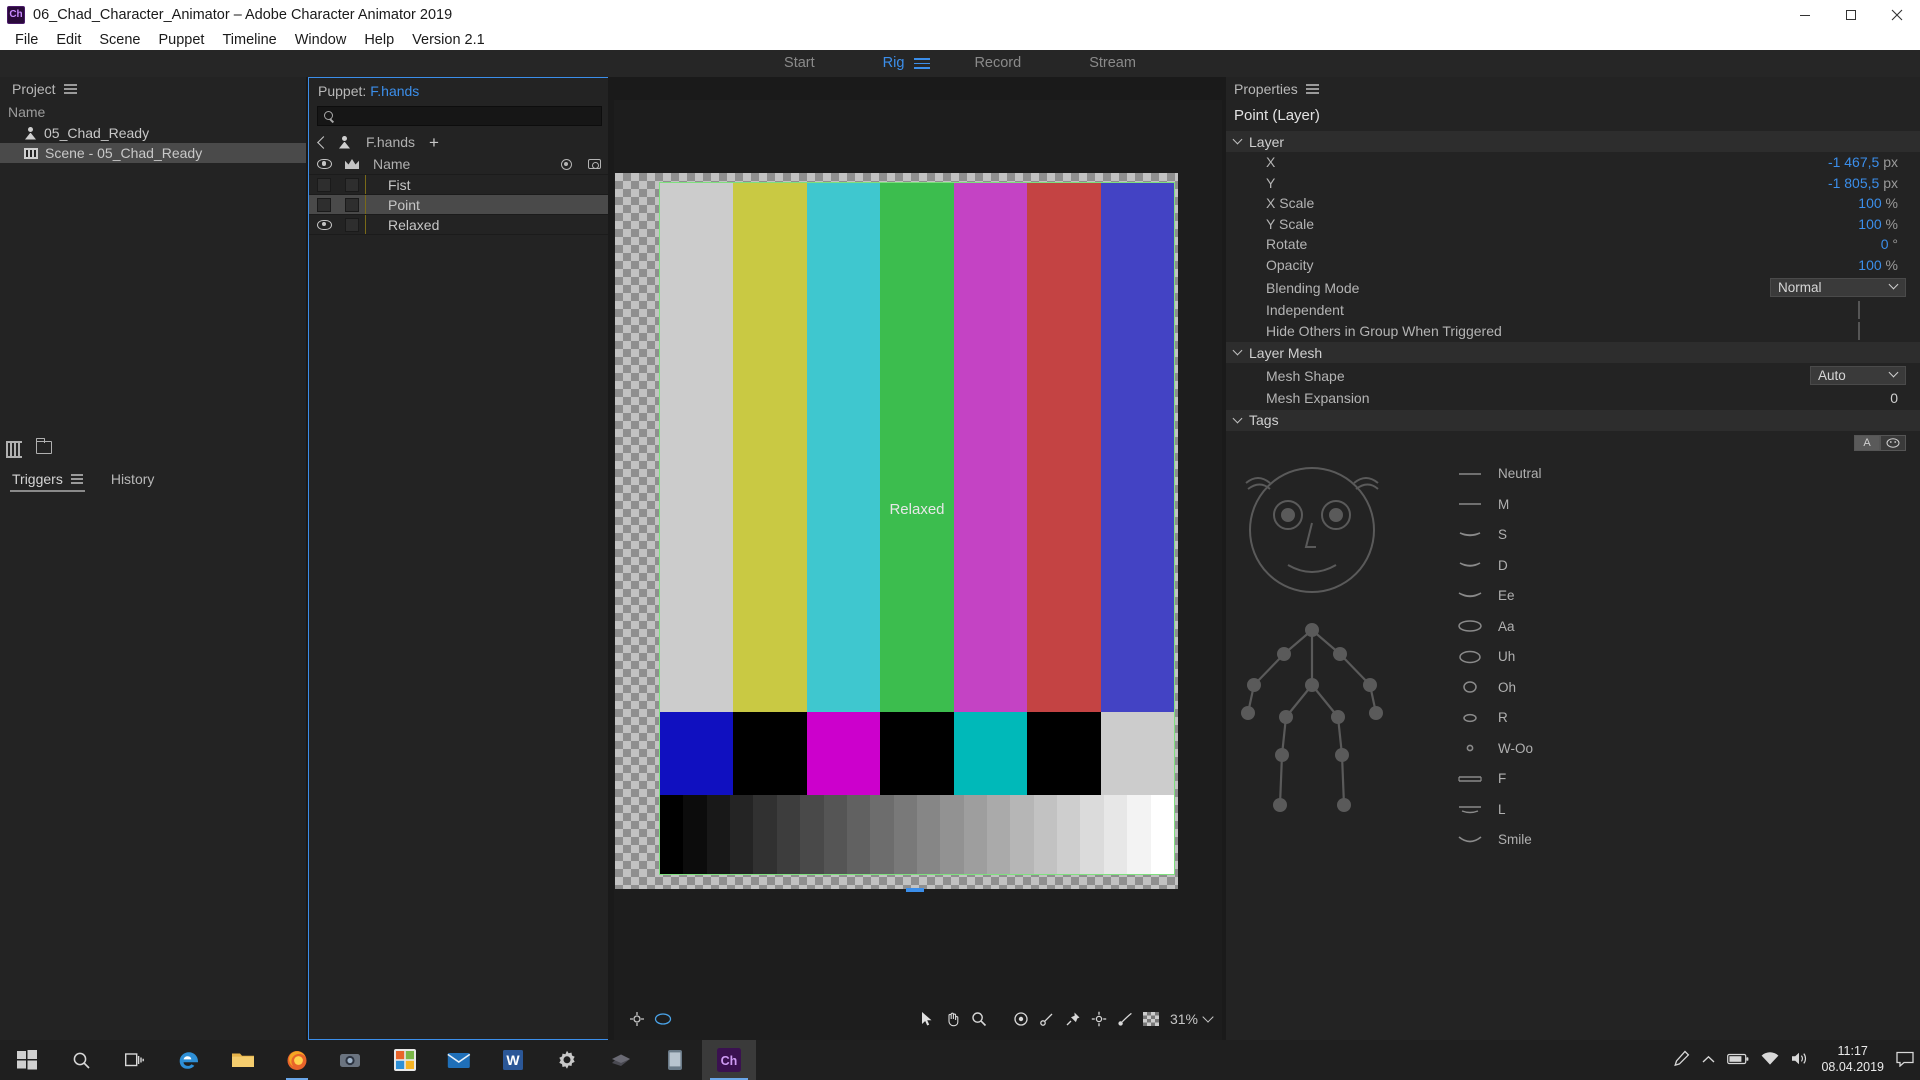 Image resolution: width=1920 pixels, height=1080 pixels. Describe the element at coordinates (1858, 375) in the screenshot. I see `mesh-shape-select: Auto` at that location.